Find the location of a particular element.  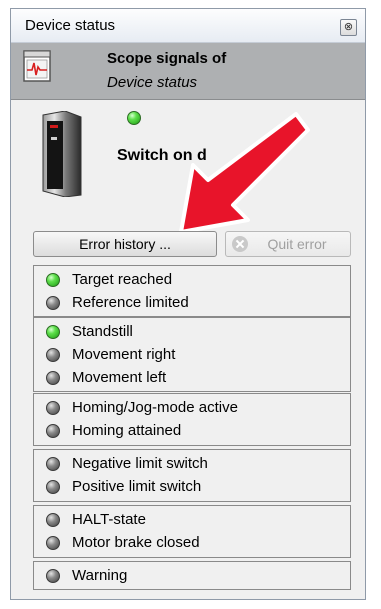

list-item: Target reached is located at coordinates (192, 280).